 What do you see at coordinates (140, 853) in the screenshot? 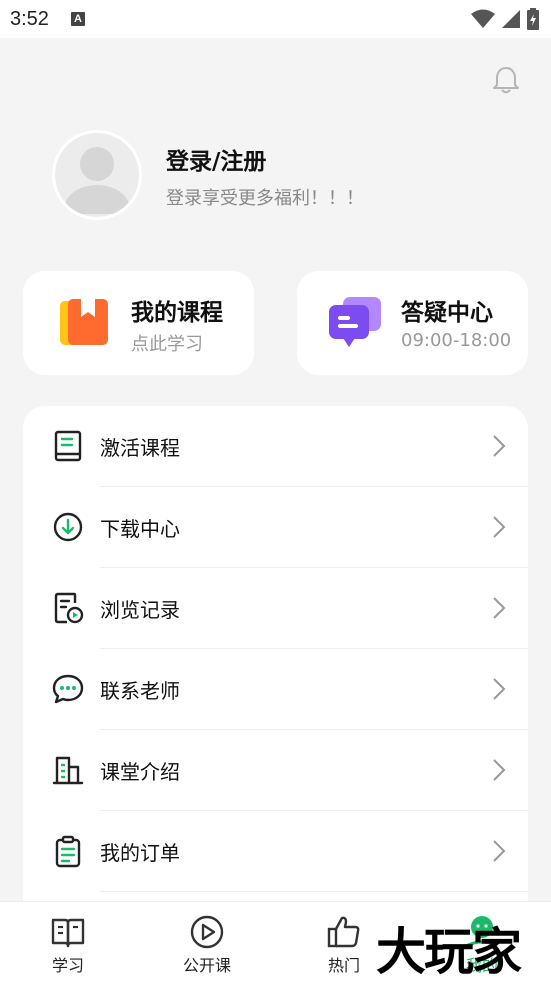
I see `menu-item-label: 我的订单` at bounding box center [140, 853].